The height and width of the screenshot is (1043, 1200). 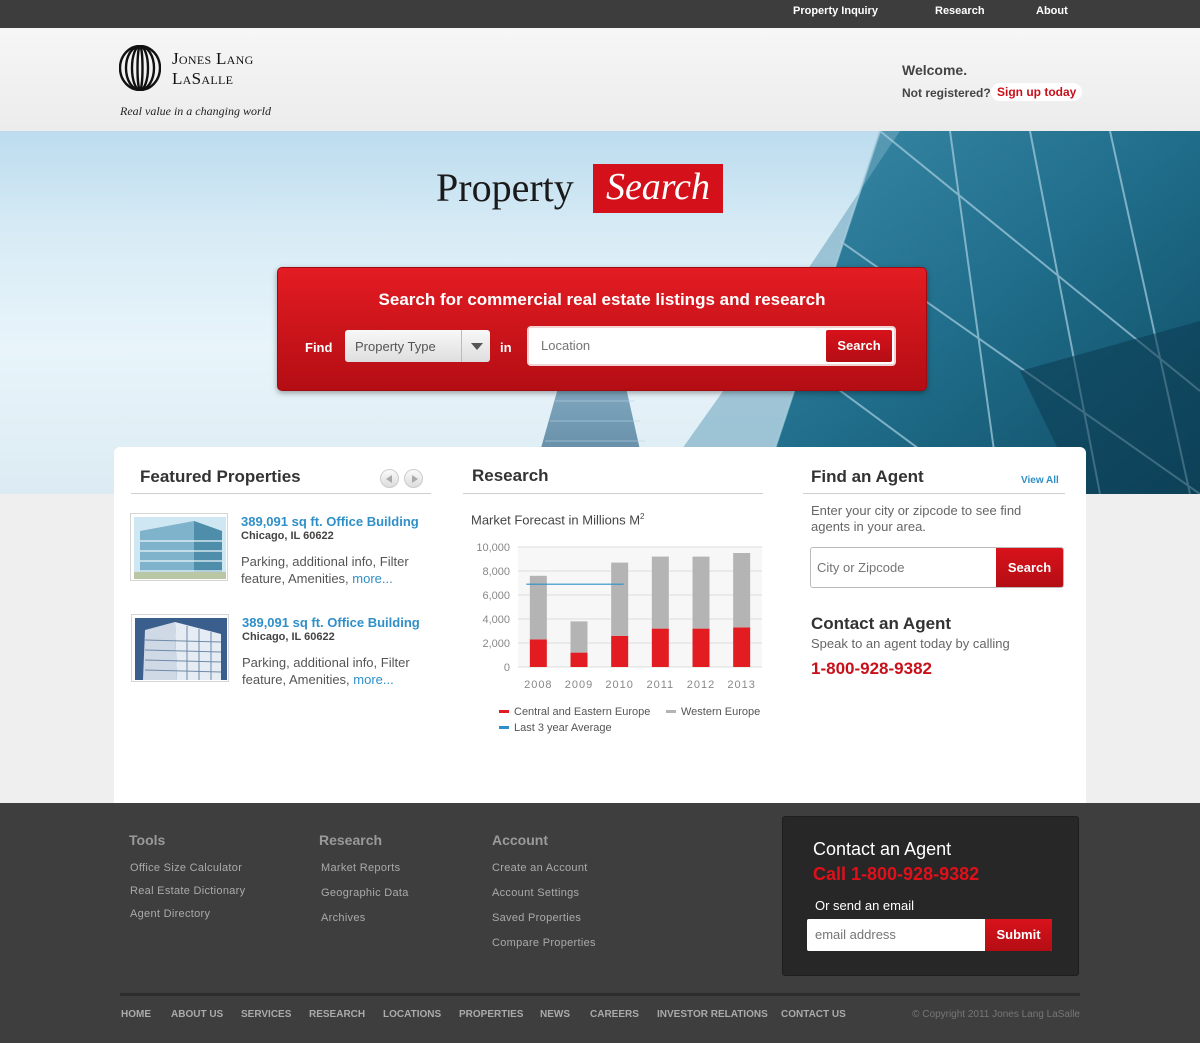 I want to click on y-tick-label: 10,000, so click(x=493, y=548).